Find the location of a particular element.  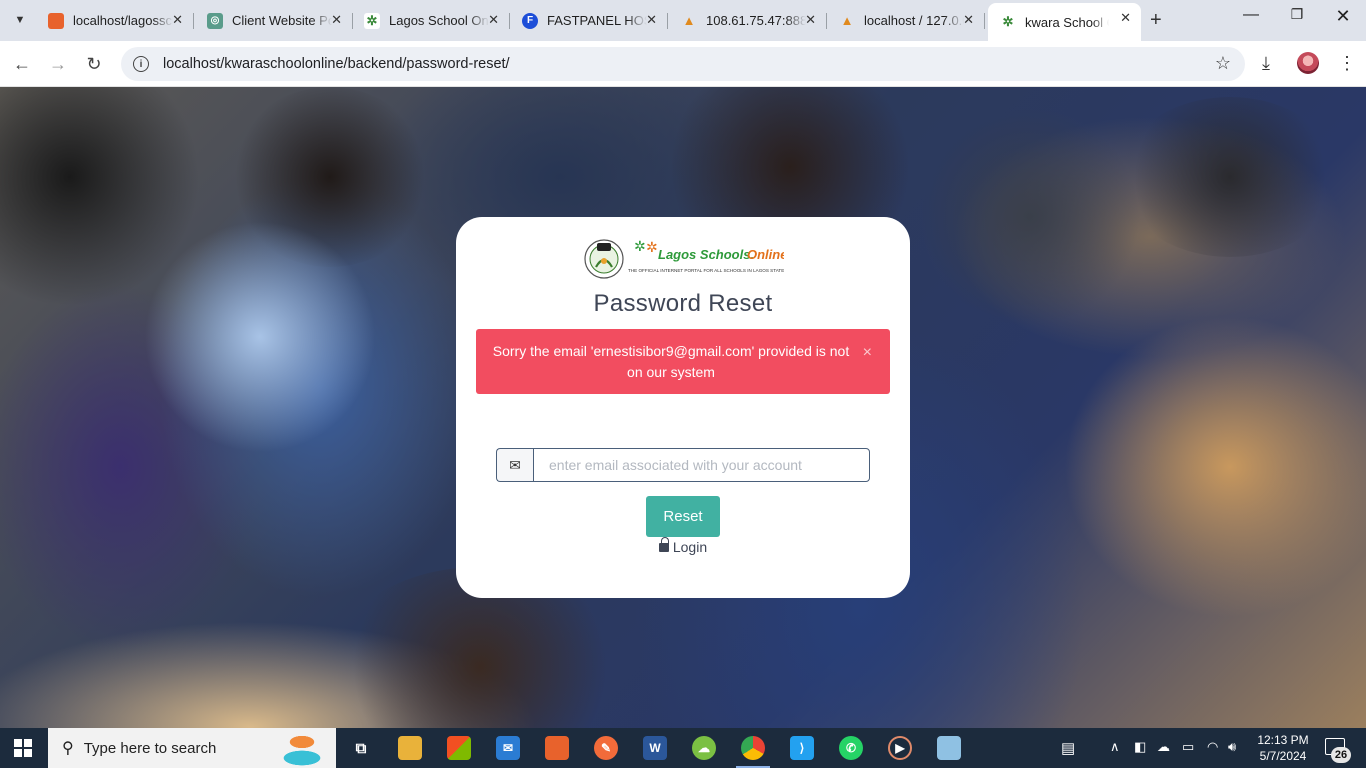

forward-arrow-icon: → is located at coordinates (58, 64).